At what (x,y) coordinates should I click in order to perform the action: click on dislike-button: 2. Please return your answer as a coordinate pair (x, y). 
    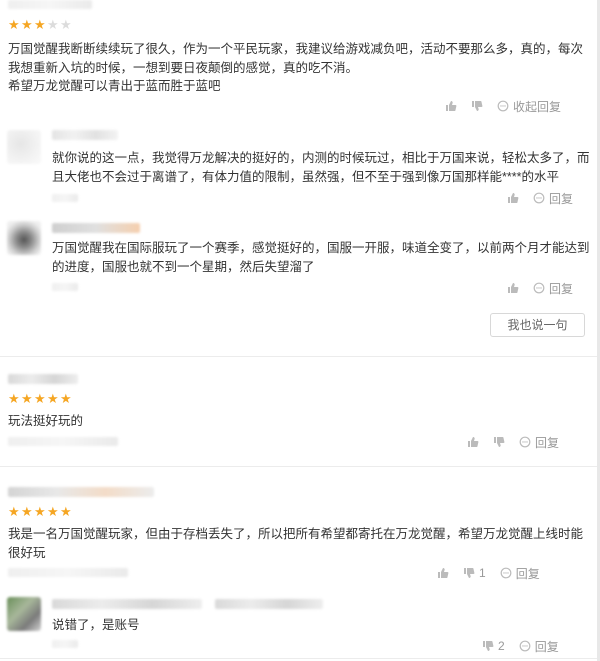
    Looking at the image, I should click on (493, 646).